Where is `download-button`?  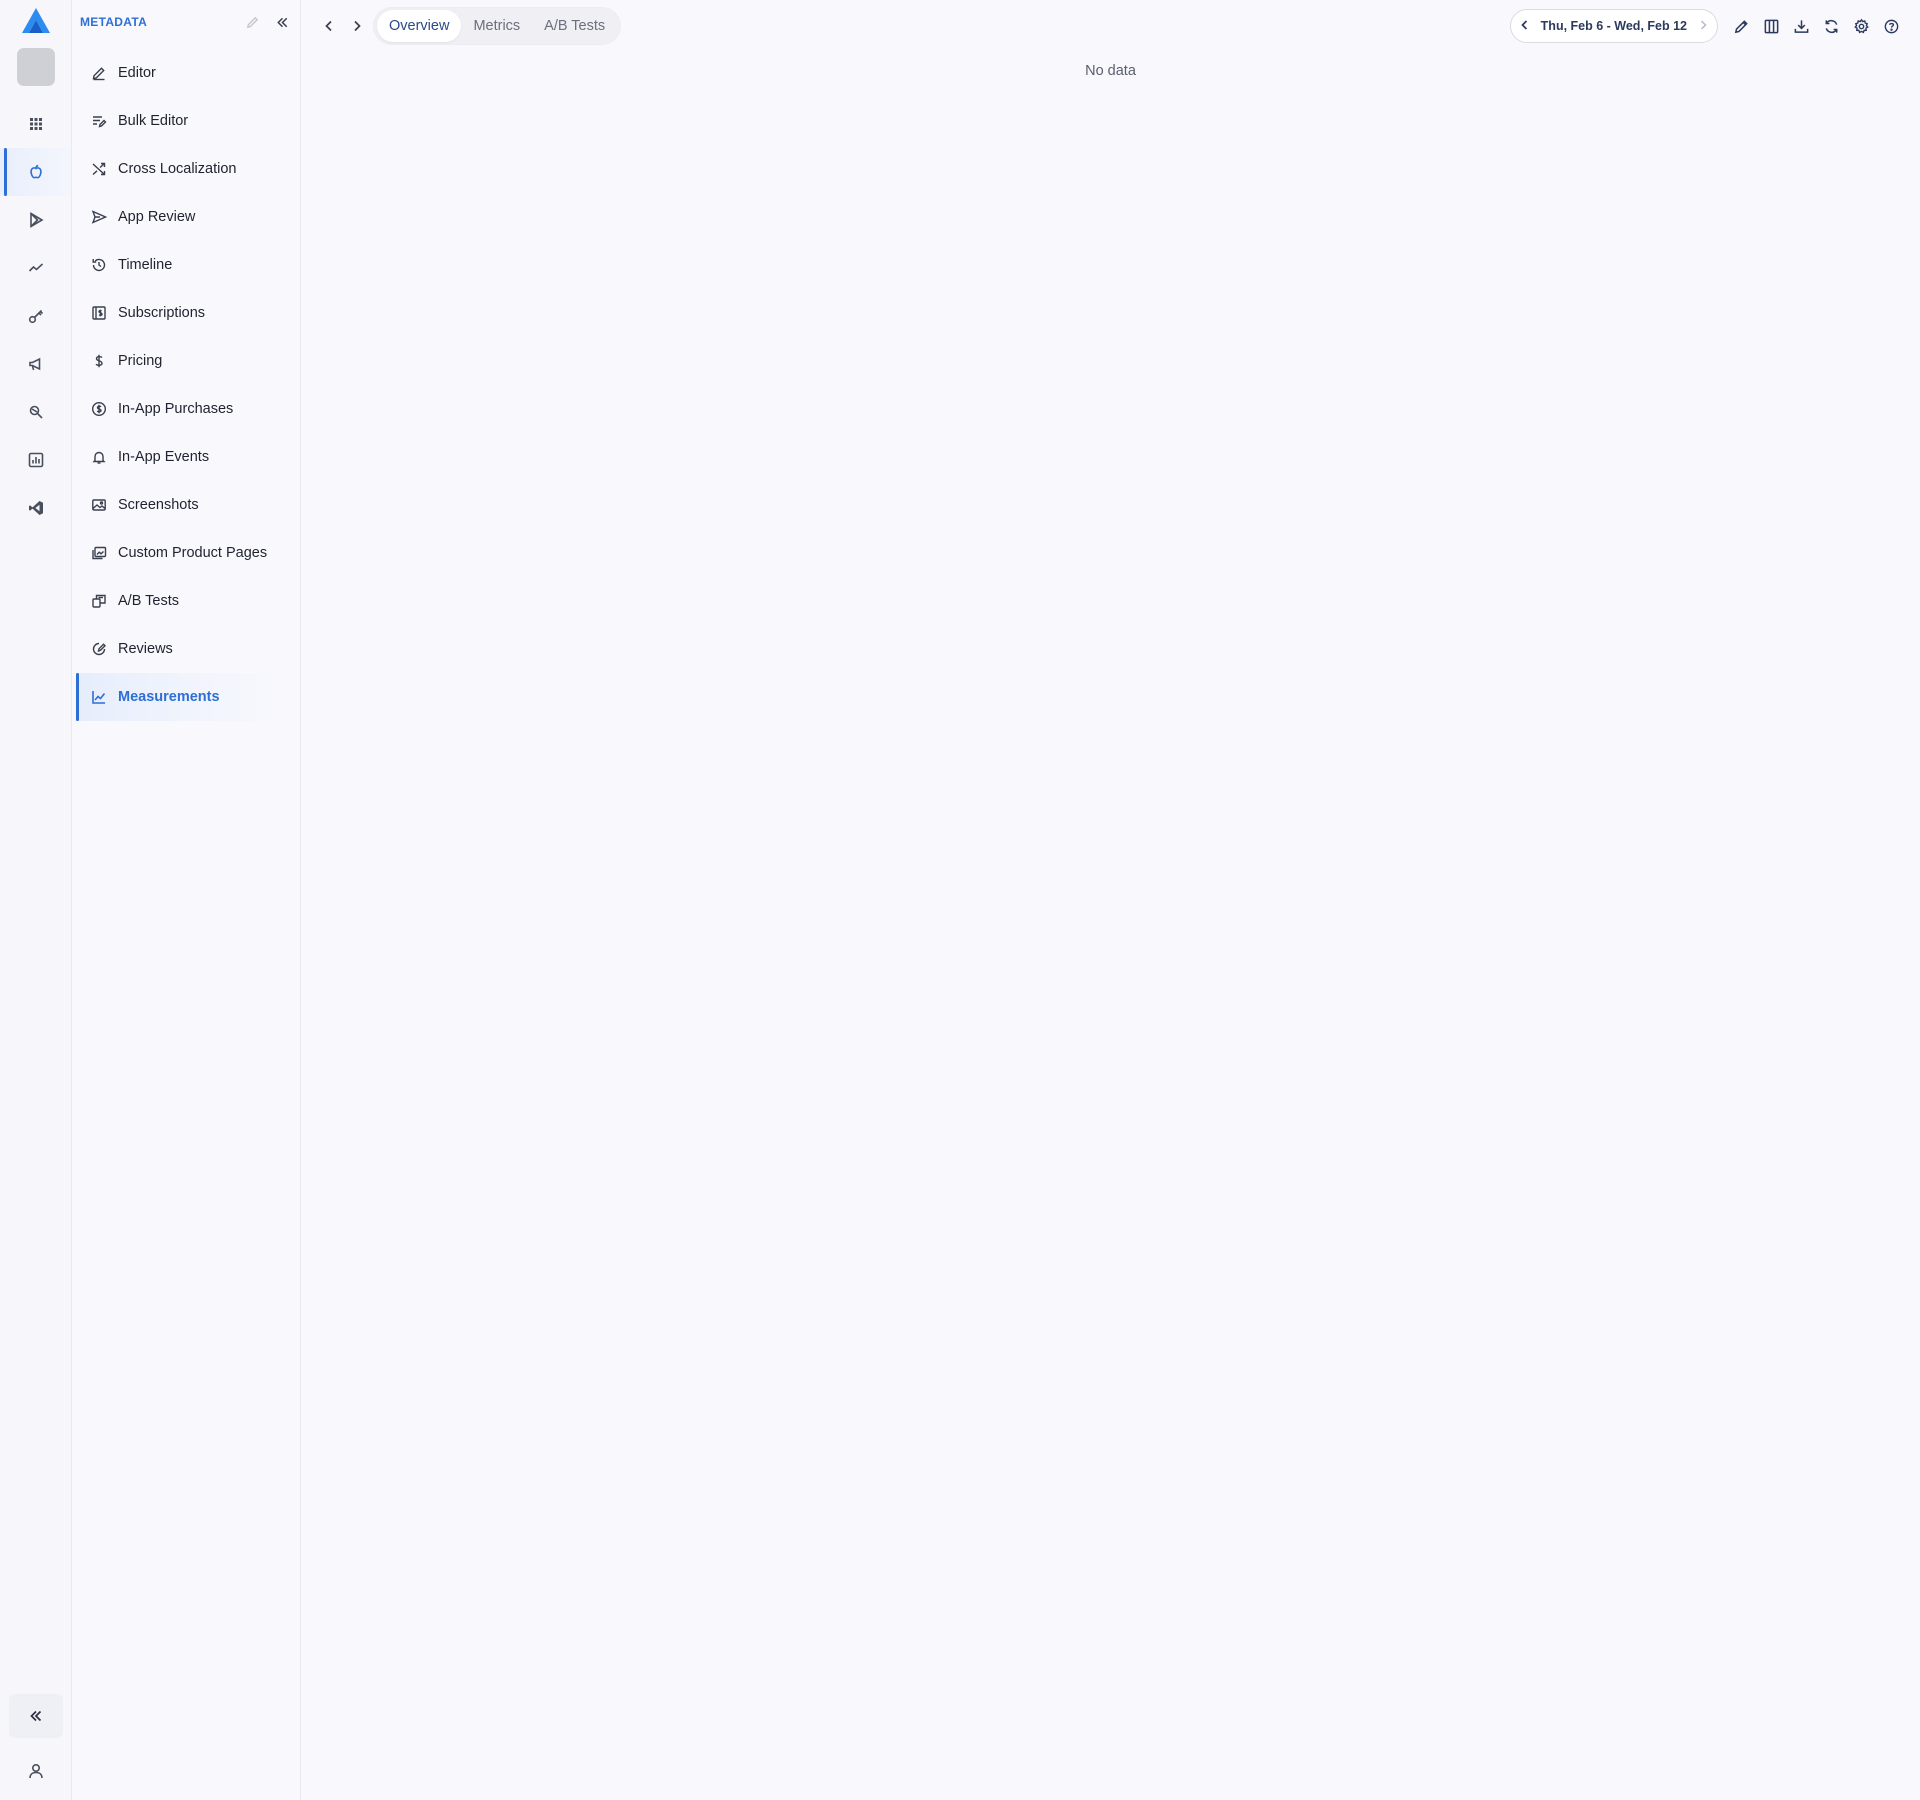 download-button is located at coordinates (1801, 26).